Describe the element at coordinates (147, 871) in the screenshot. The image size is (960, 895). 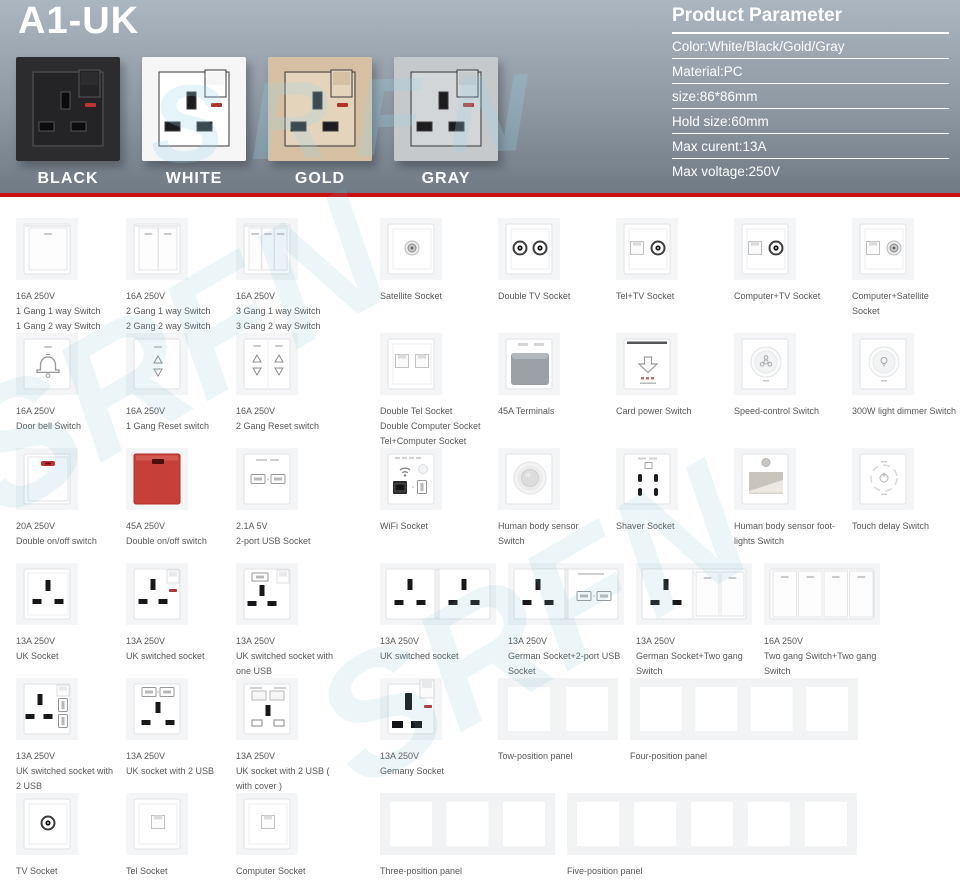
I see `product-label-line: Tel Socket` at that location.